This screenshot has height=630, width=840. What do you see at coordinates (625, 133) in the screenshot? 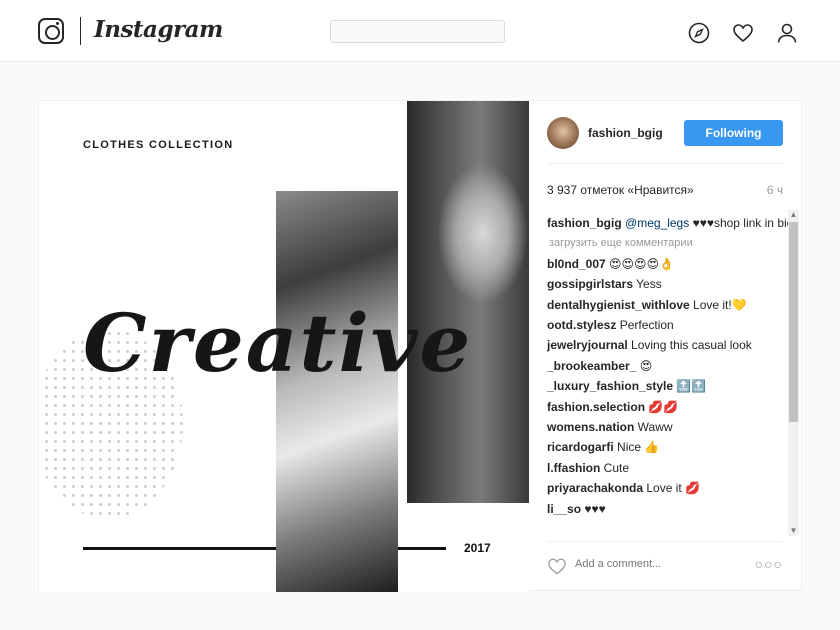
I see `author-username: fashion_bgig` at bounding box center [625, 133].